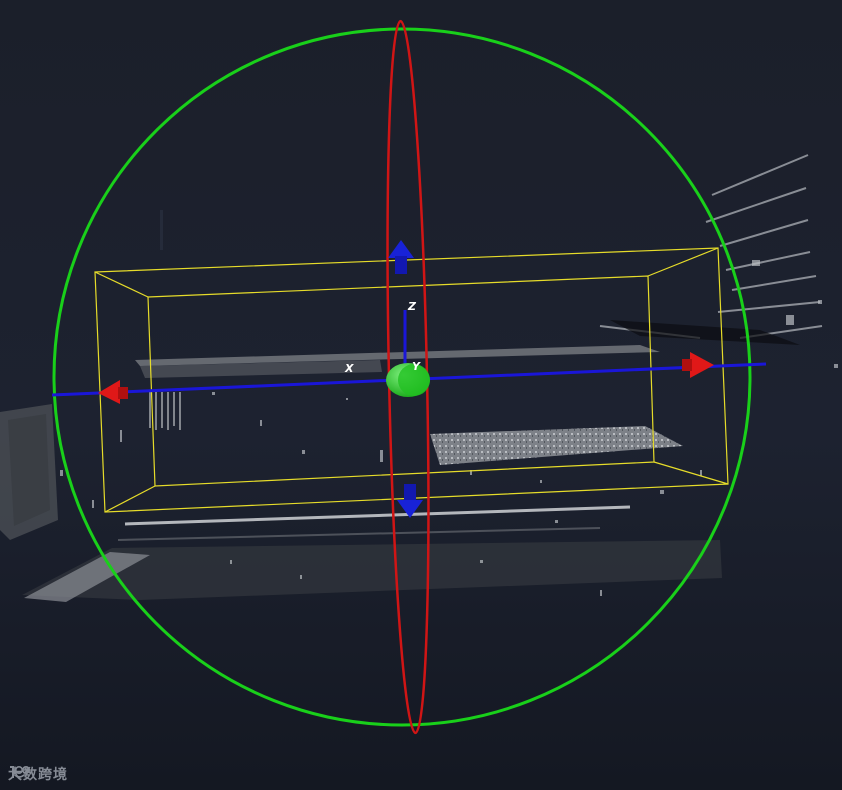 This screenshot has width=842, height=790. I want to click on arrow-left-icon, so click(113, 392).